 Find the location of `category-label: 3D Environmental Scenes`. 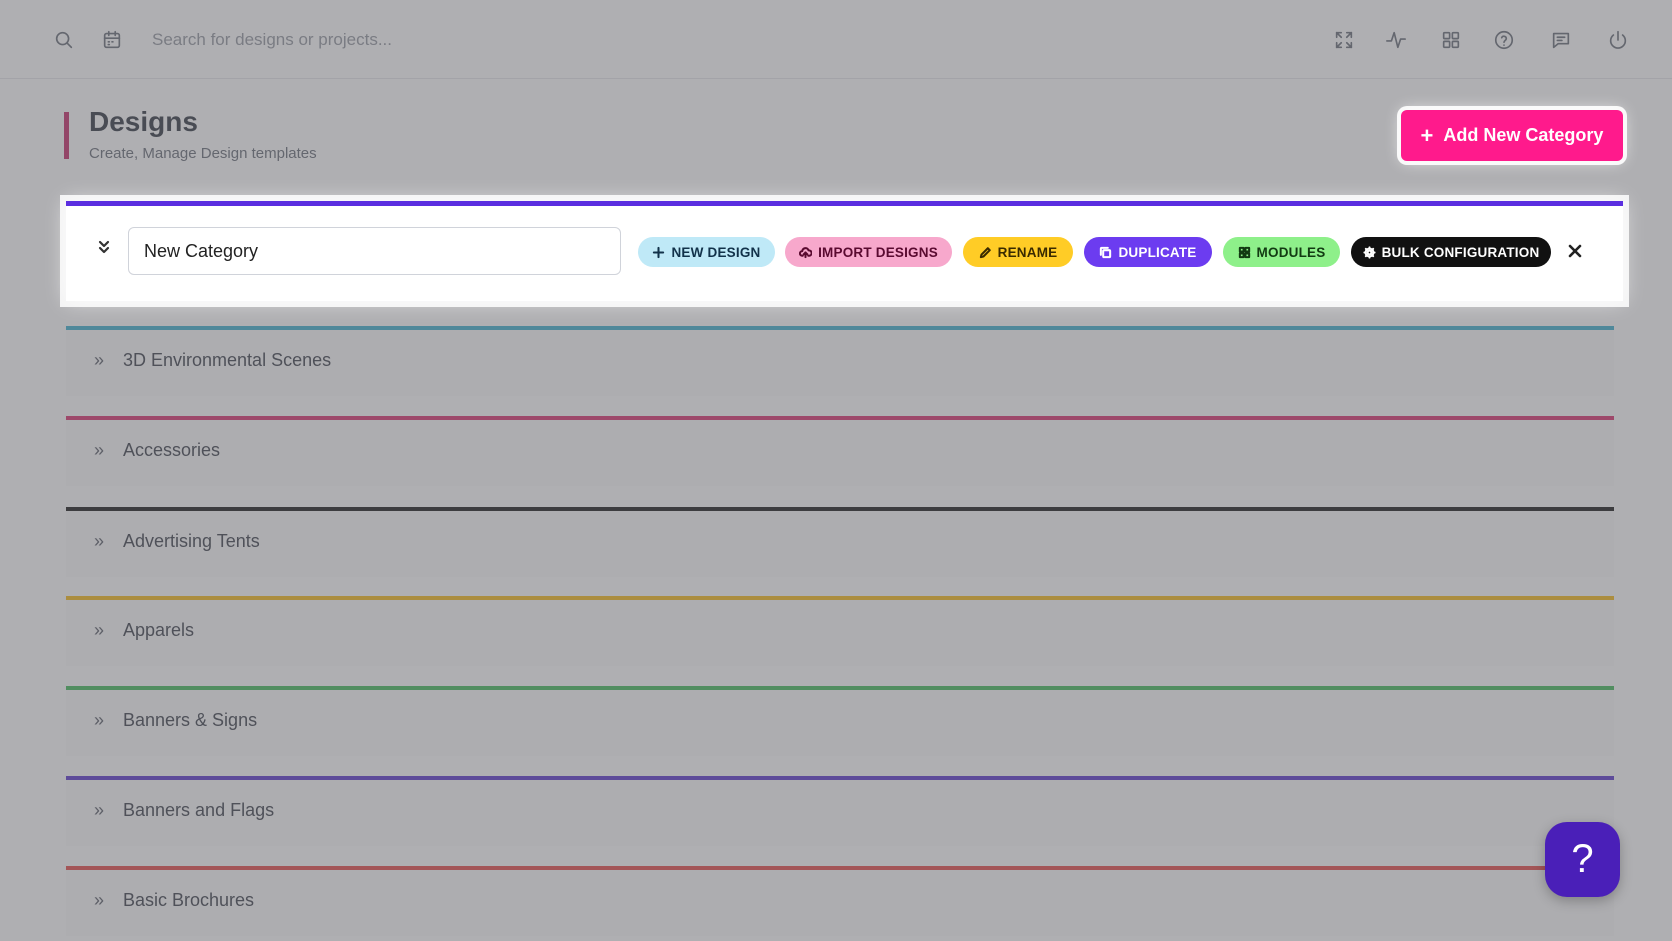

category-label: 3D Environmental Scenes is located at coordinates (227, 360).